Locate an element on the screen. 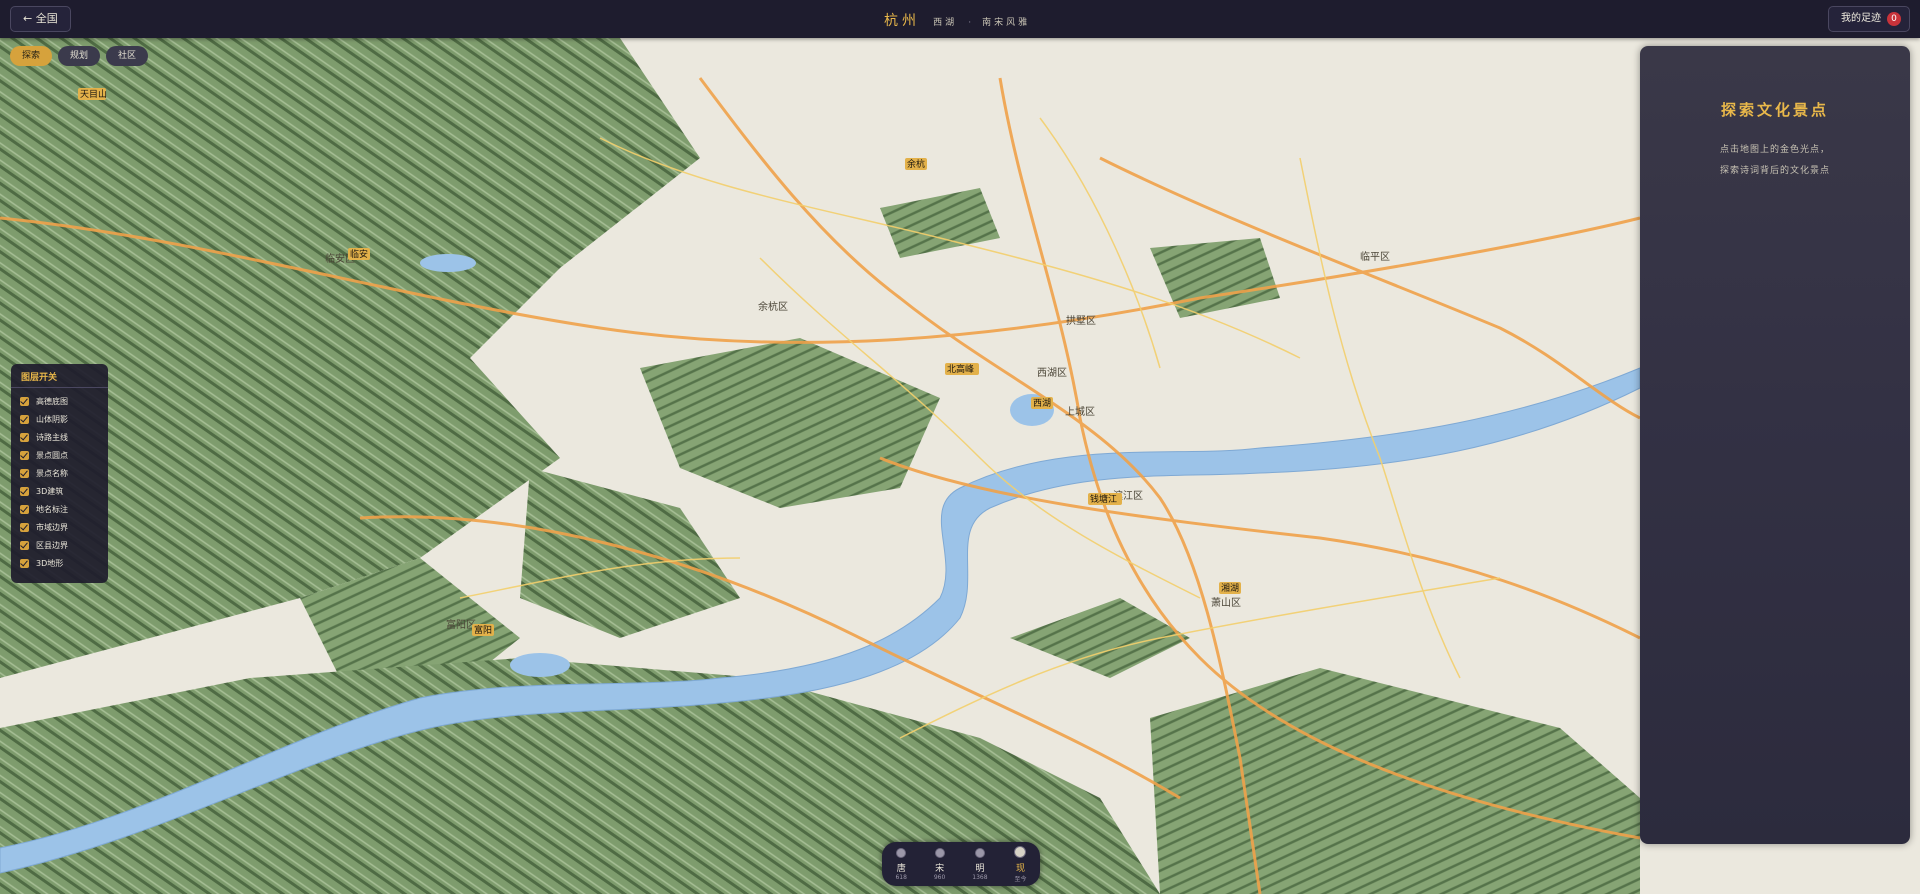 Image resolution: width=1920 pixels, height=894 pixels. district-label: 余杭区 is located at coordinates (773, 306).